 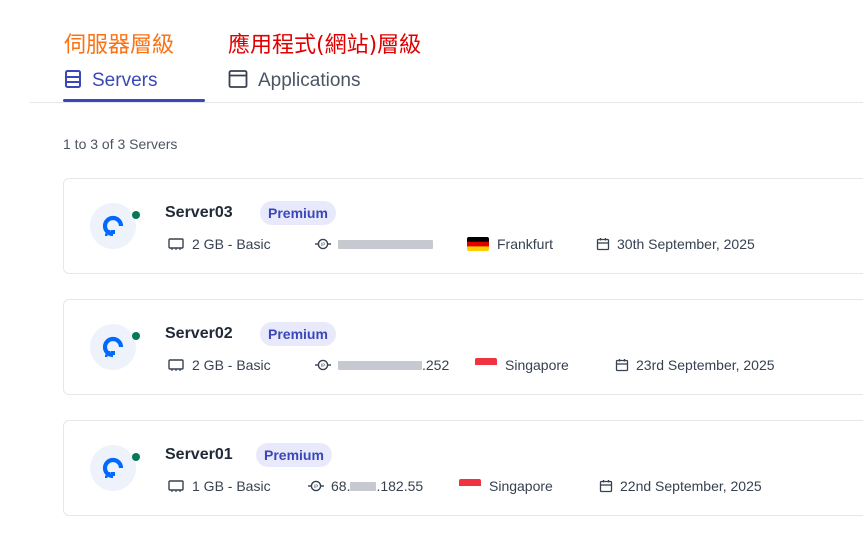 What do you see at coordinates (436, 365) in the screenshot?
I see `server-ip-suffix: .252` at bounding box center [436, 365].